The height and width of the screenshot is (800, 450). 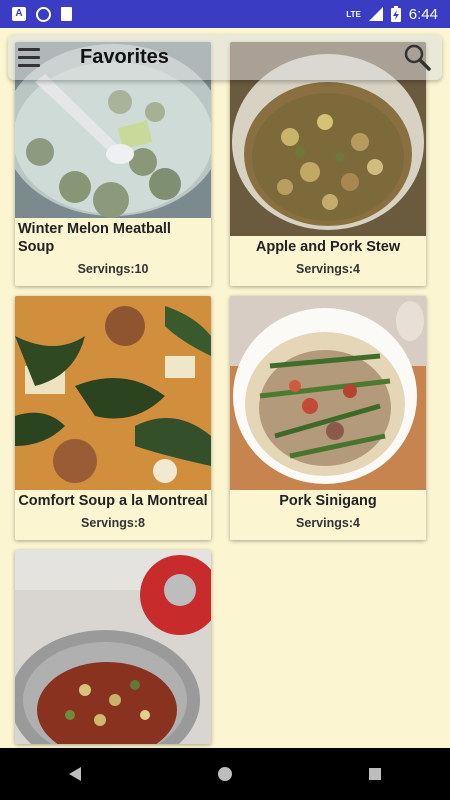 I want to click on back-triangle-icon, so click(x=75, y=774).